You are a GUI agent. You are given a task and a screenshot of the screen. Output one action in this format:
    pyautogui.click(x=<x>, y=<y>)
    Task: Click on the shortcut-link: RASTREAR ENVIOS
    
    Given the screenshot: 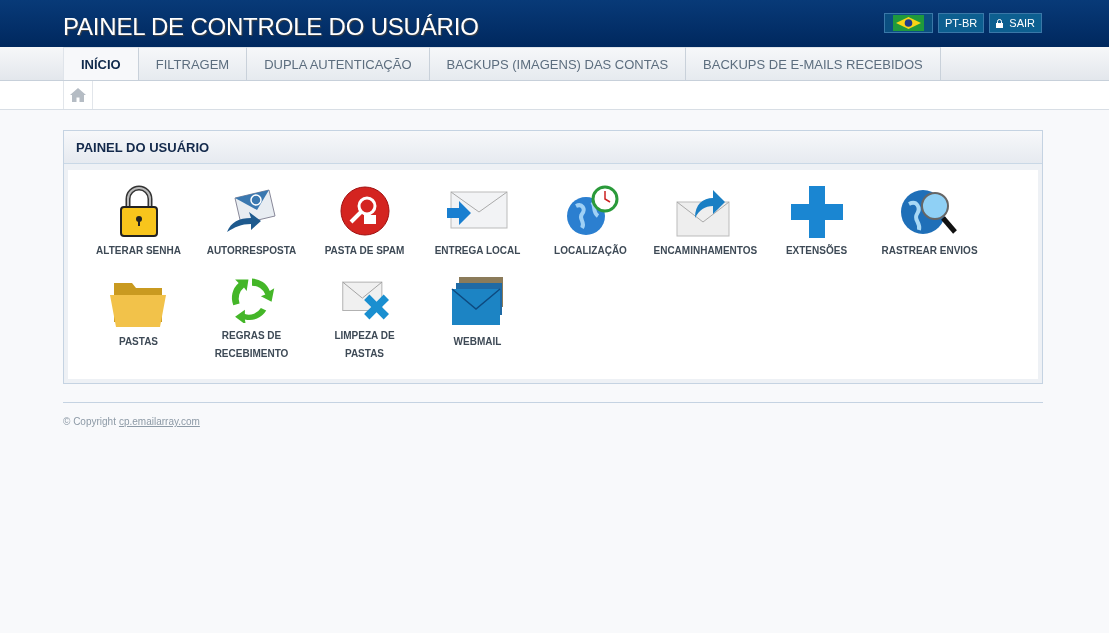 What is the action you would take?
    pyautogui.click(x=929, y=251)
    